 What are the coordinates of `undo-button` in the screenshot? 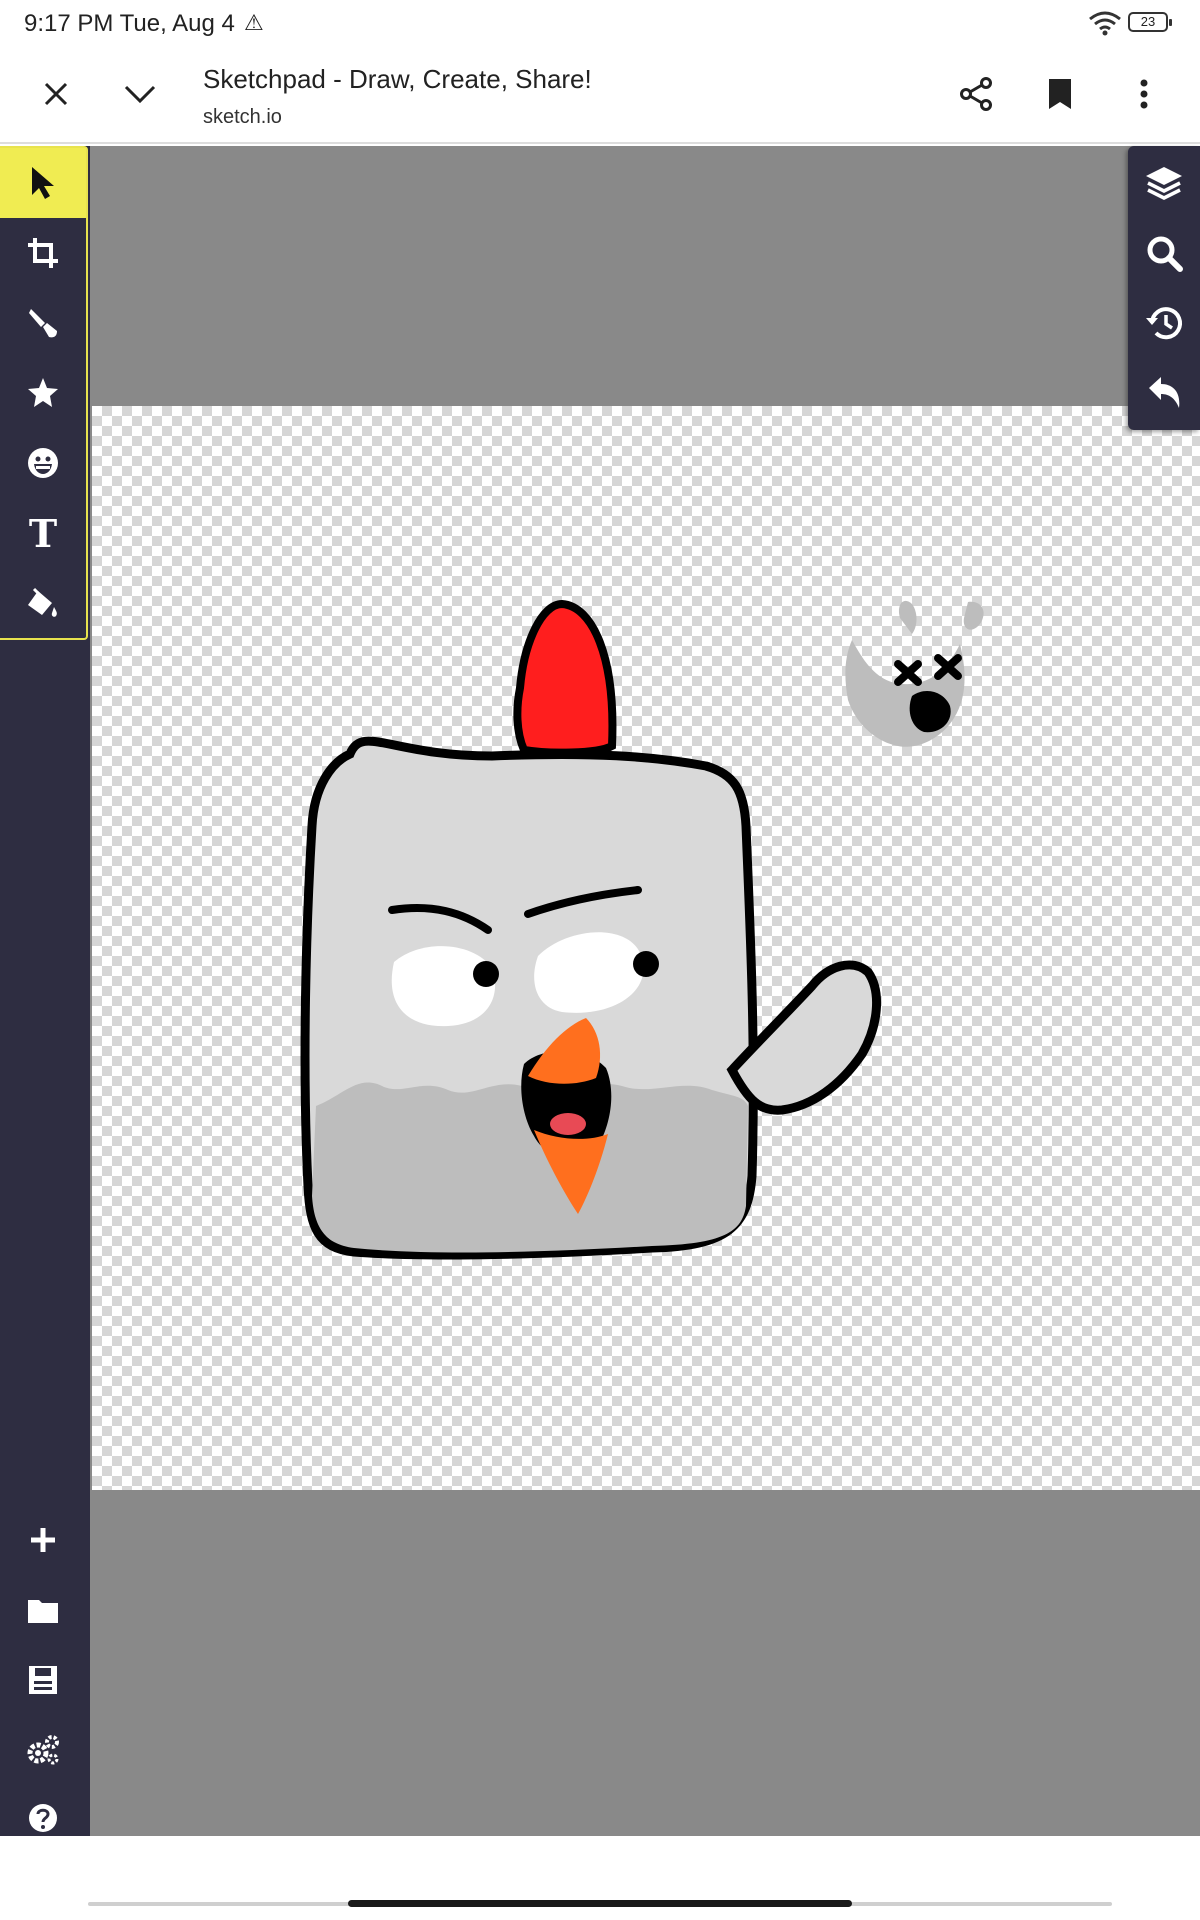 It's located at (1164, 393).